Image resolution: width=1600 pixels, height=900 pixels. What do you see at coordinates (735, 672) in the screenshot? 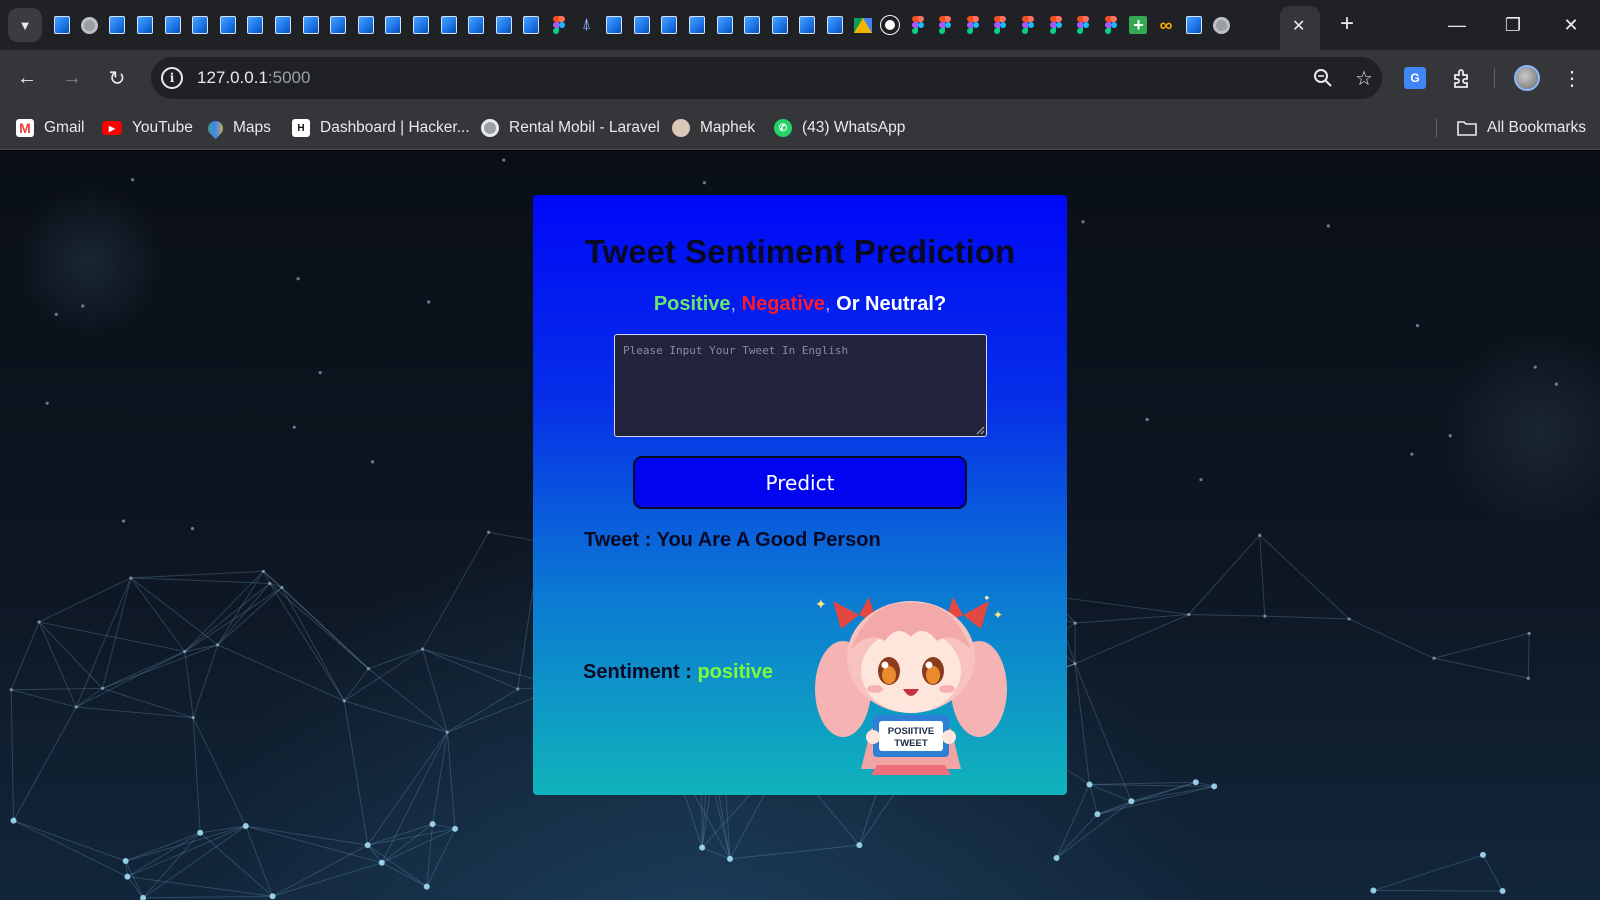
I see `sentiment-value: positive` at bounding box center [735, 672].